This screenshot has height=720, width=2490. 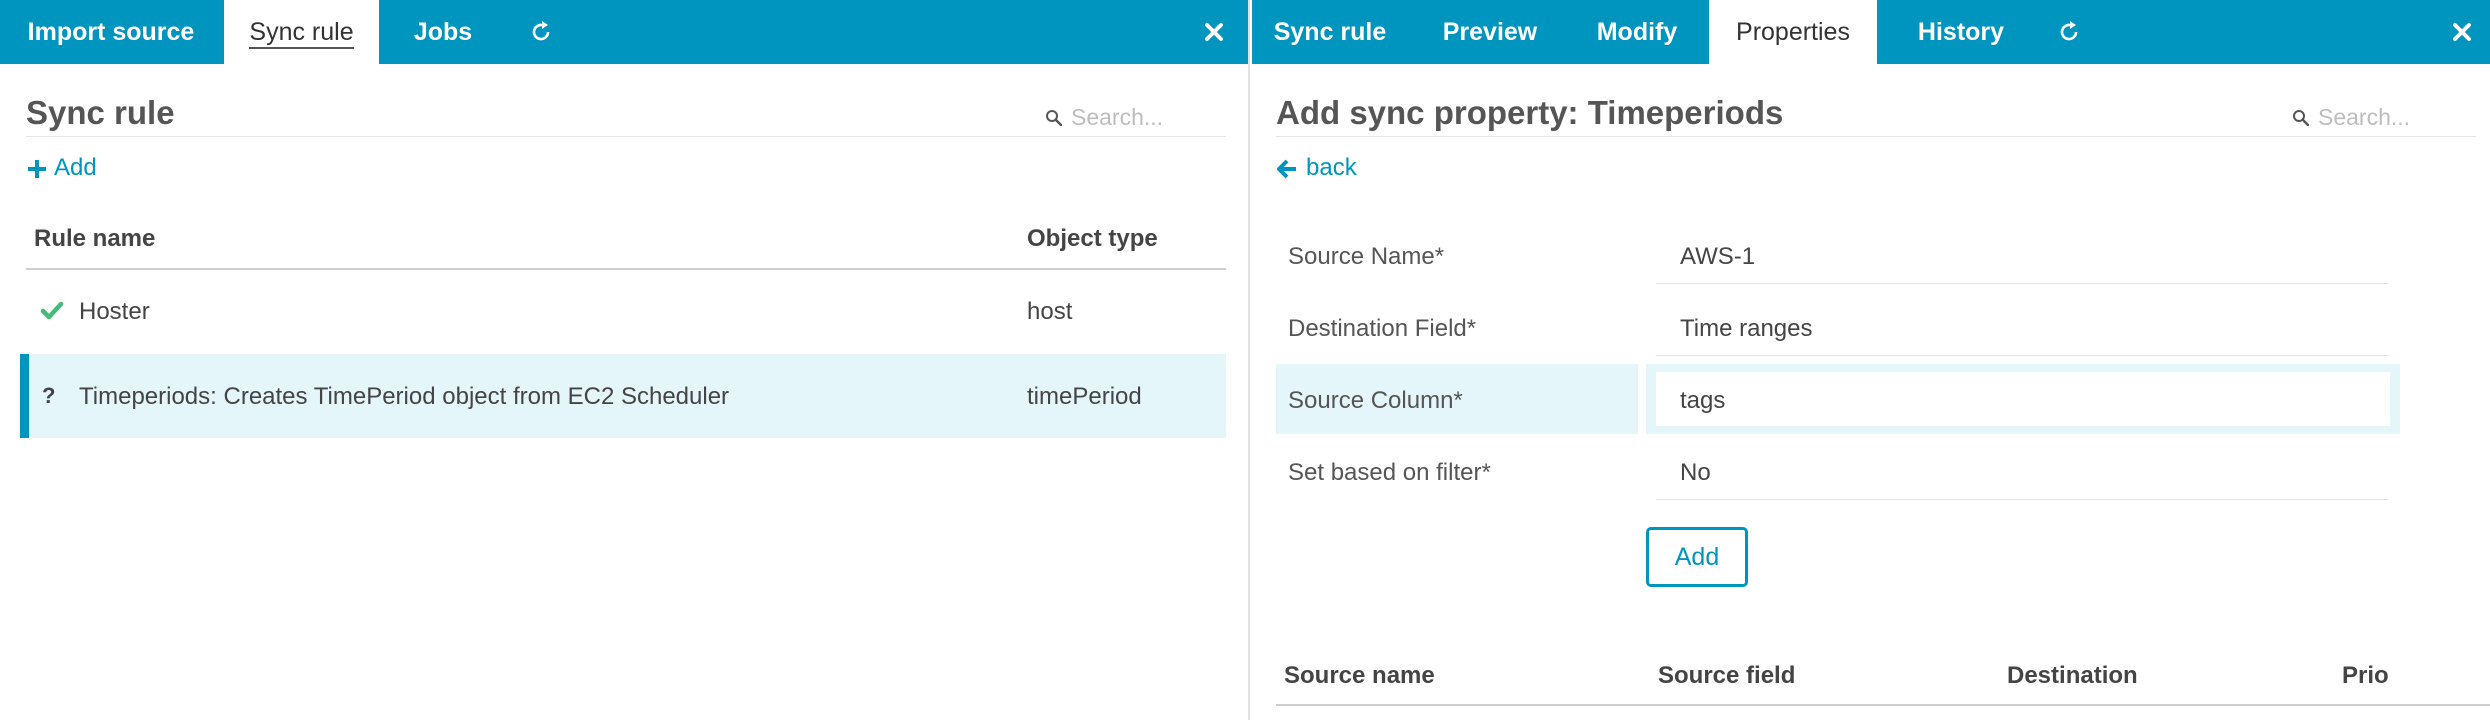 What do you see at coordinates (1961, 32) in the screenshot?
I see `tab-history: History` at bounding box center [1961, 32].